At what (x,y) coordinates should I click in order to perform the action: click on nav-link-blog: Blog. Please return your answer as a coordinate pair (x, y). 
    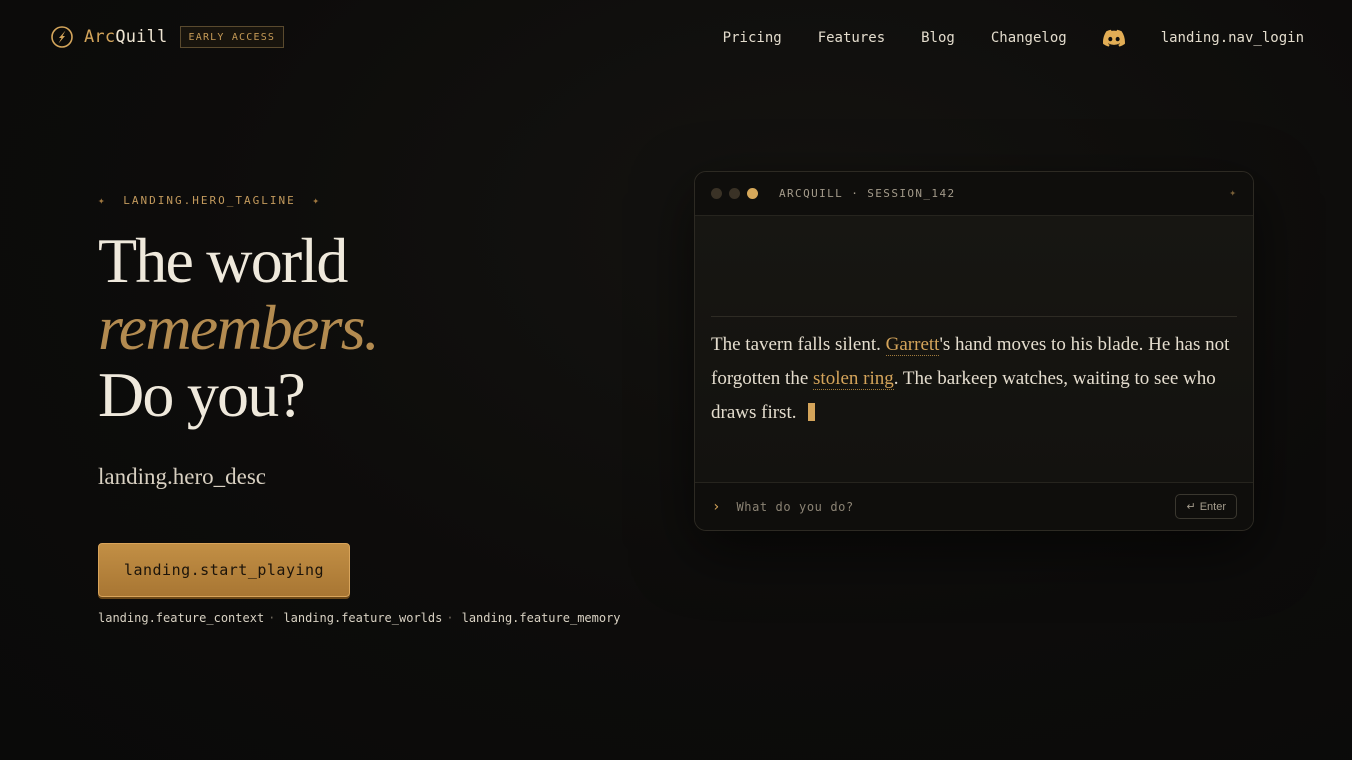
    Looking at the image, I should click on (938, 38).